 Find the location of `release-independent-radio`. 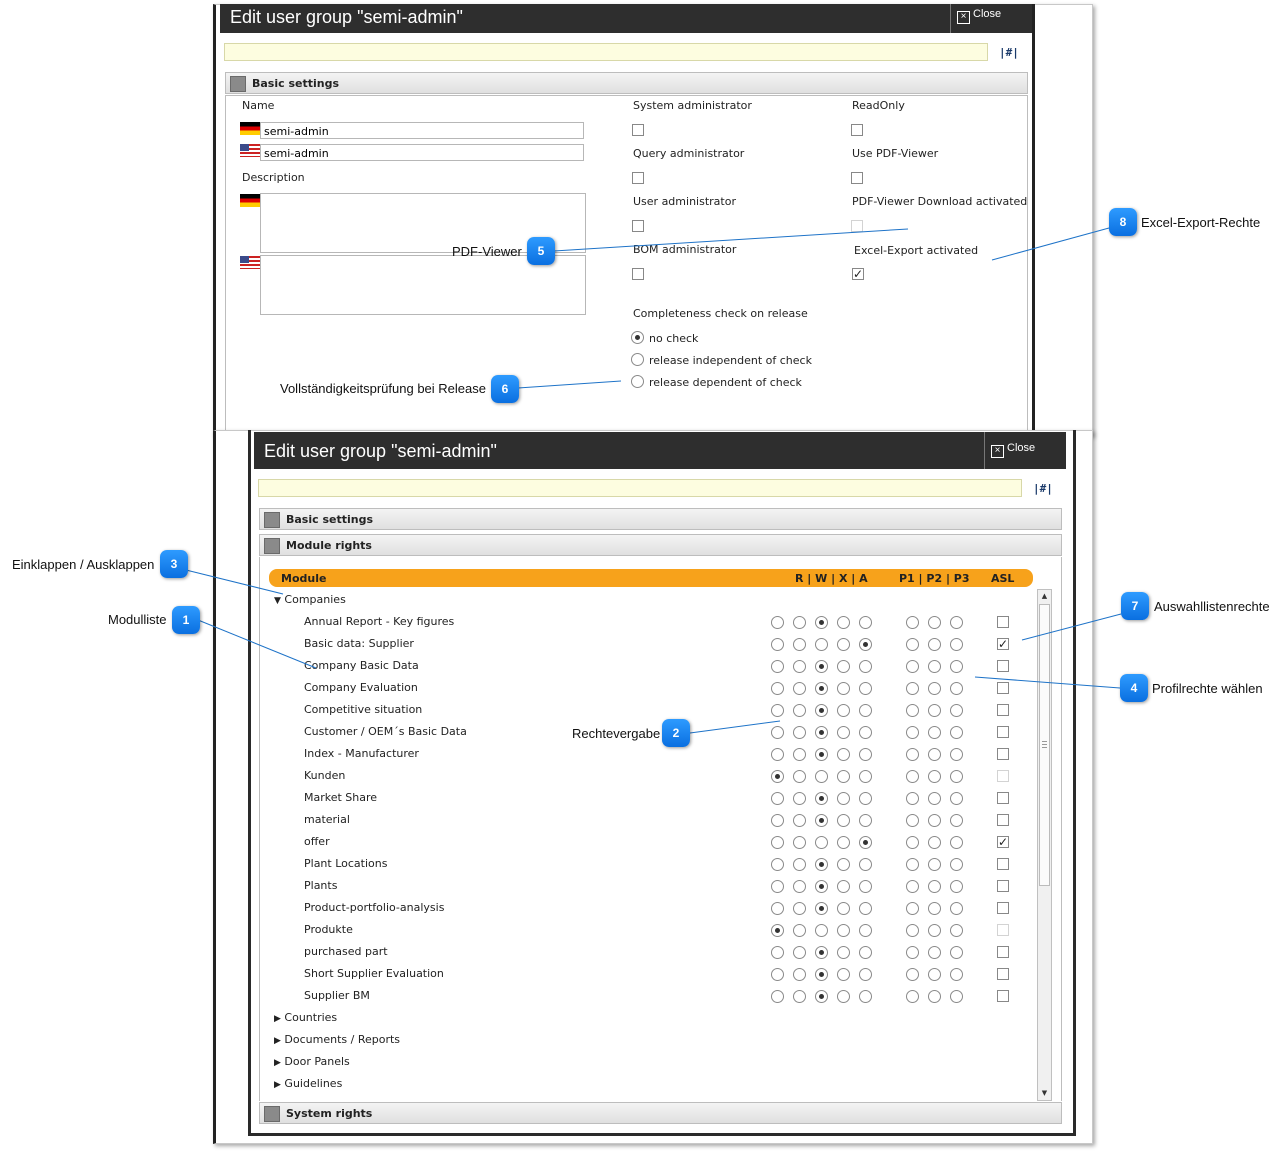

release-independent-radio is located at coordinates (637, 359).